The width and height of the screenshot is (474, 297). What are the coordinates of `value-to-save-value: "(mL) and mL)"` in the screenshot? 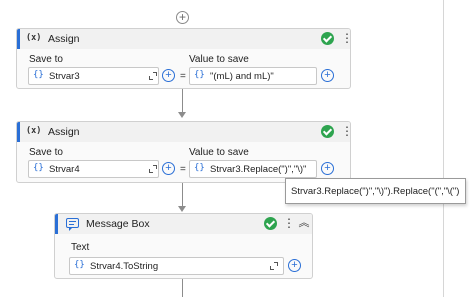 It's located at (242, 76).